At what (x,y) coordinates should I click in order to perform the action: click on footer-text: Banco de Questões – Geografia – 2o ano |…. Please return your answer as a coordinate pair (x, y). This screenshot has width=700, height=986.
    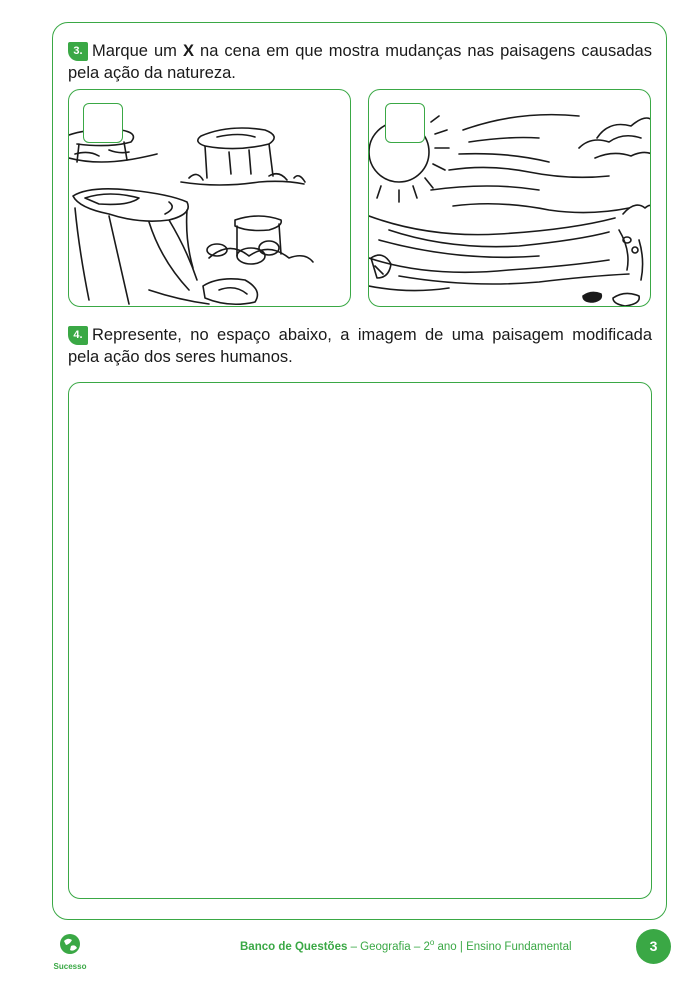
    Looking at the image, I should click on (406, 945).